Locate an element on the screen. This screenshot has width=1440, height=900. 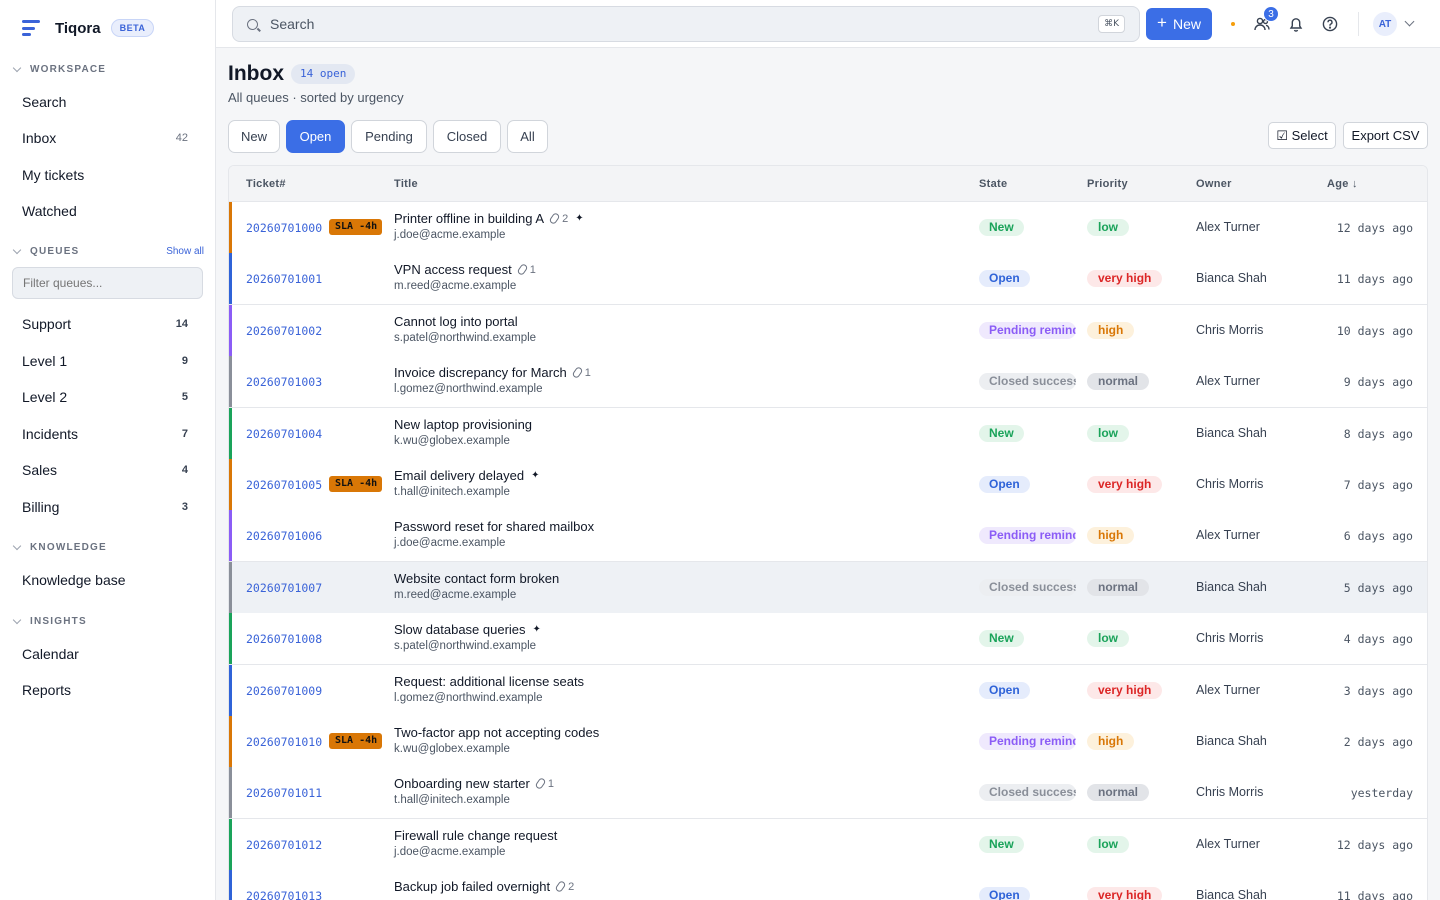
ticket-id-link: 20260701000 is located at coordinates (284, 228).